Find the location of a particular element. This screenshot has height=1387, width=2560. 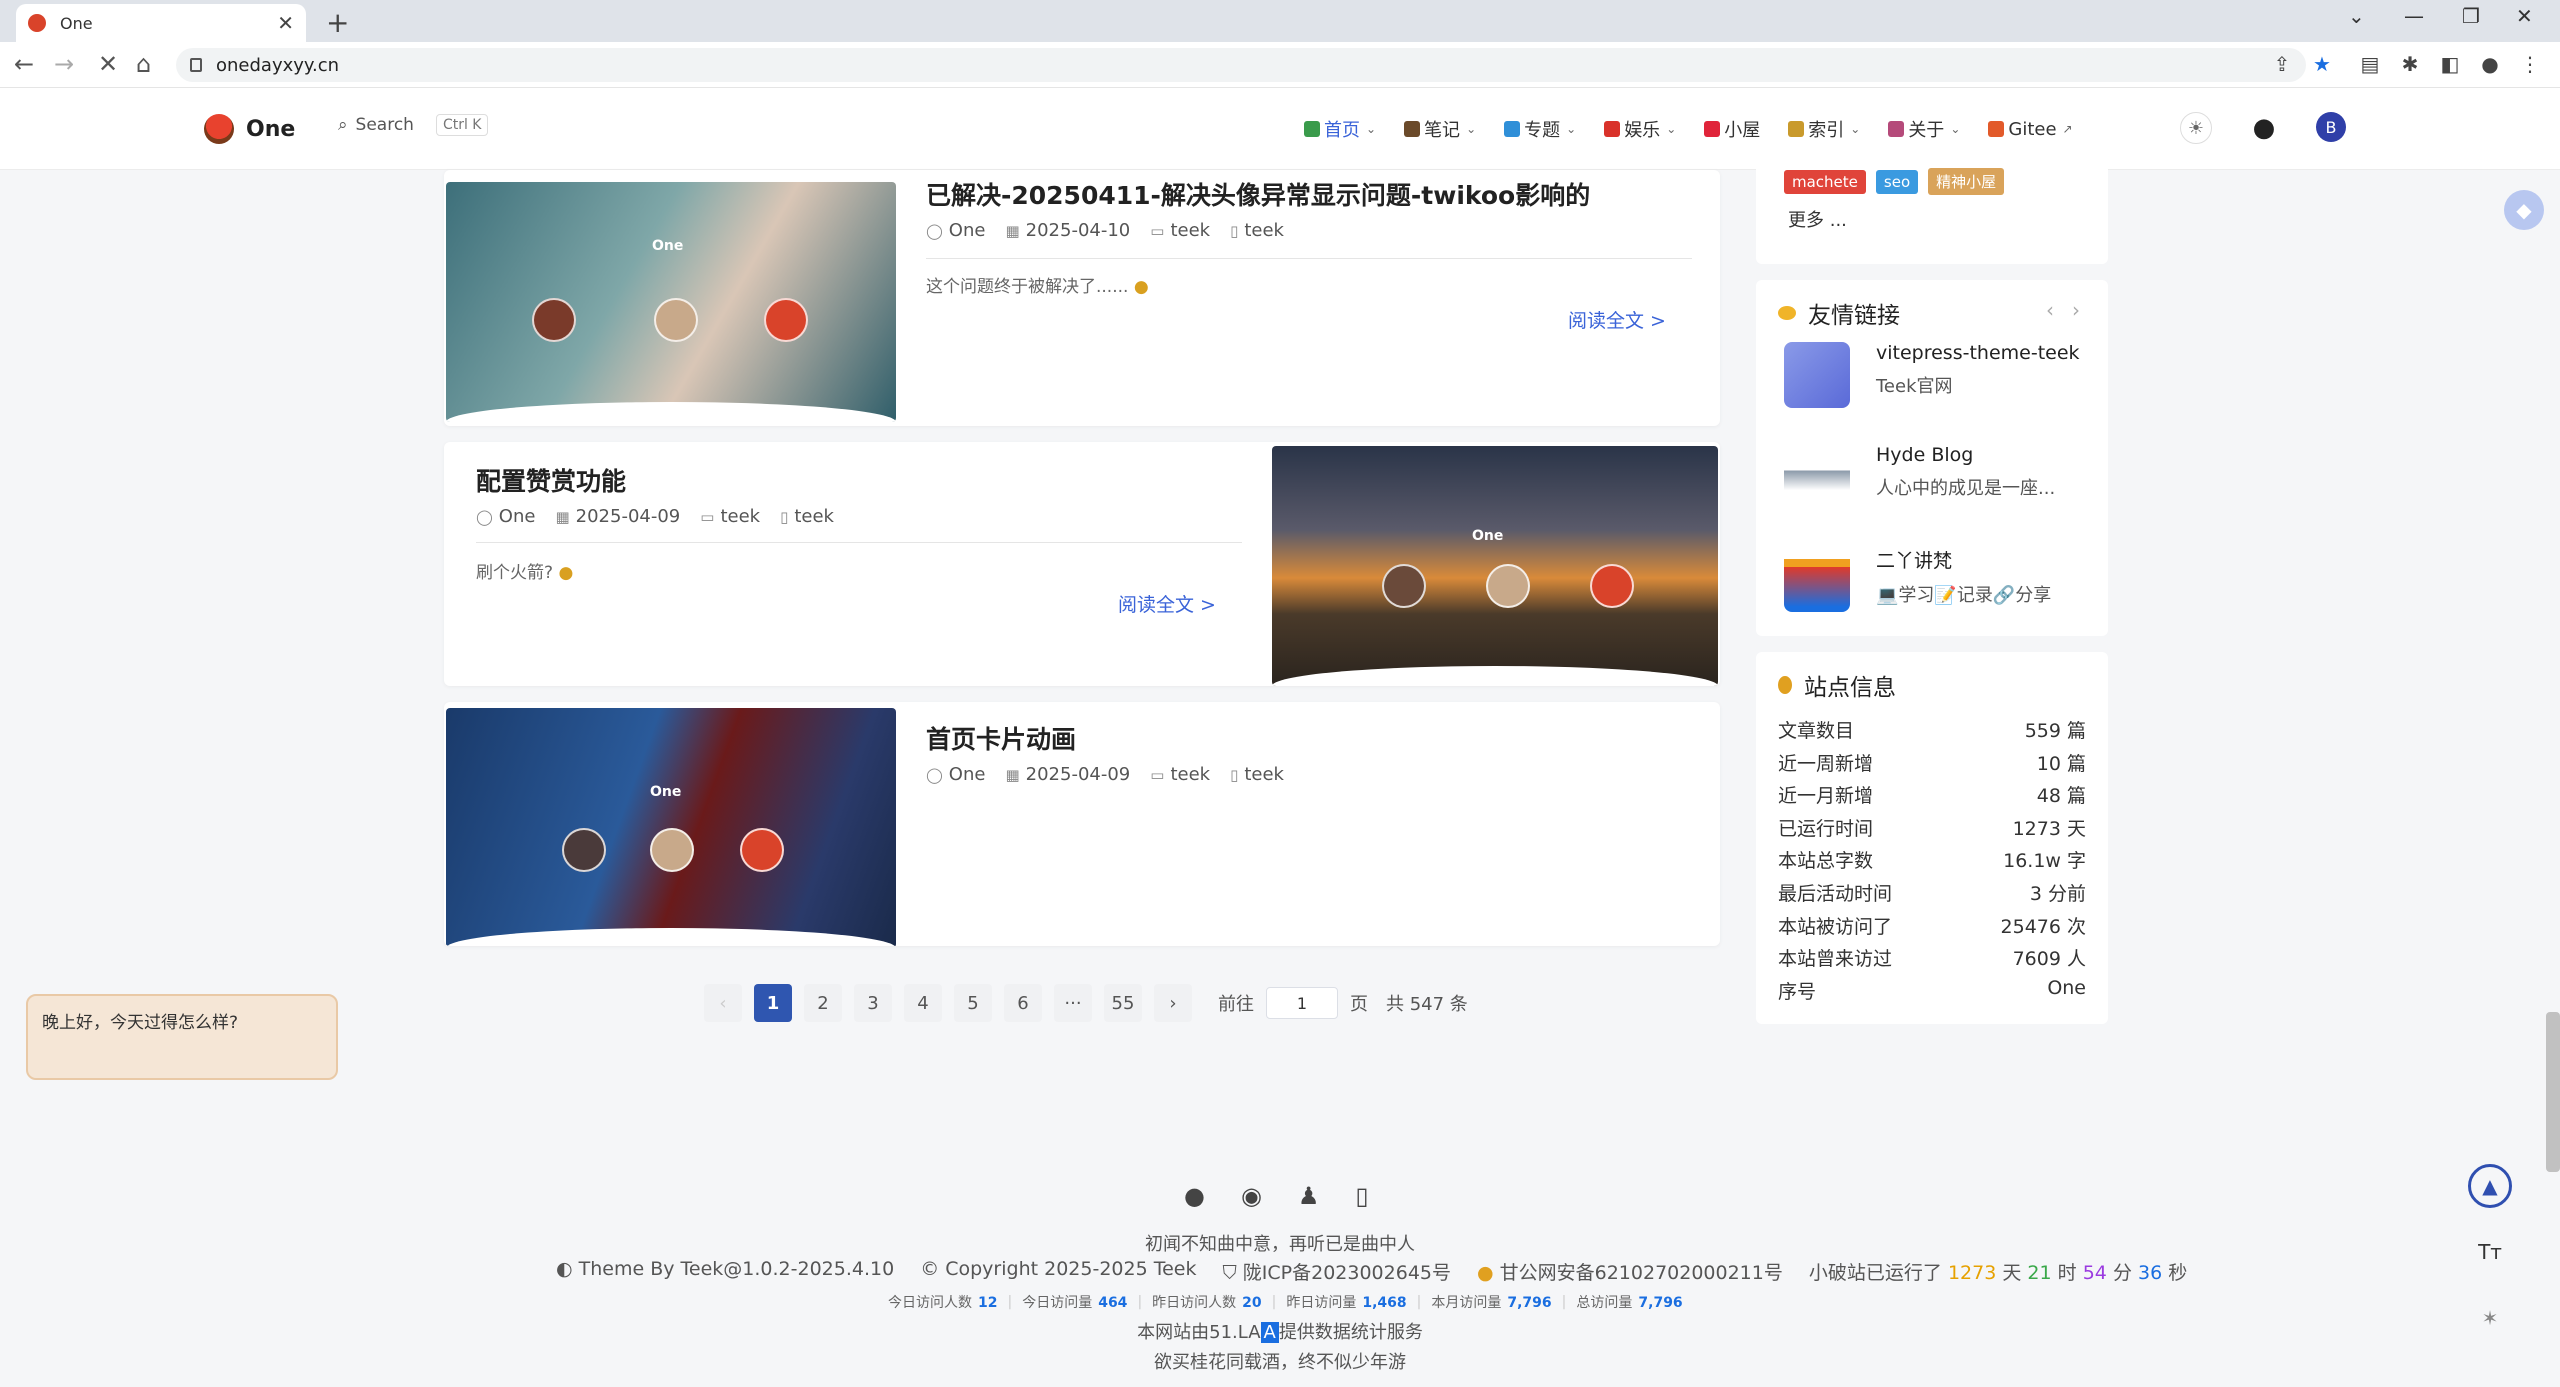

page-button: 3 is located at coordinates (873, 1003).